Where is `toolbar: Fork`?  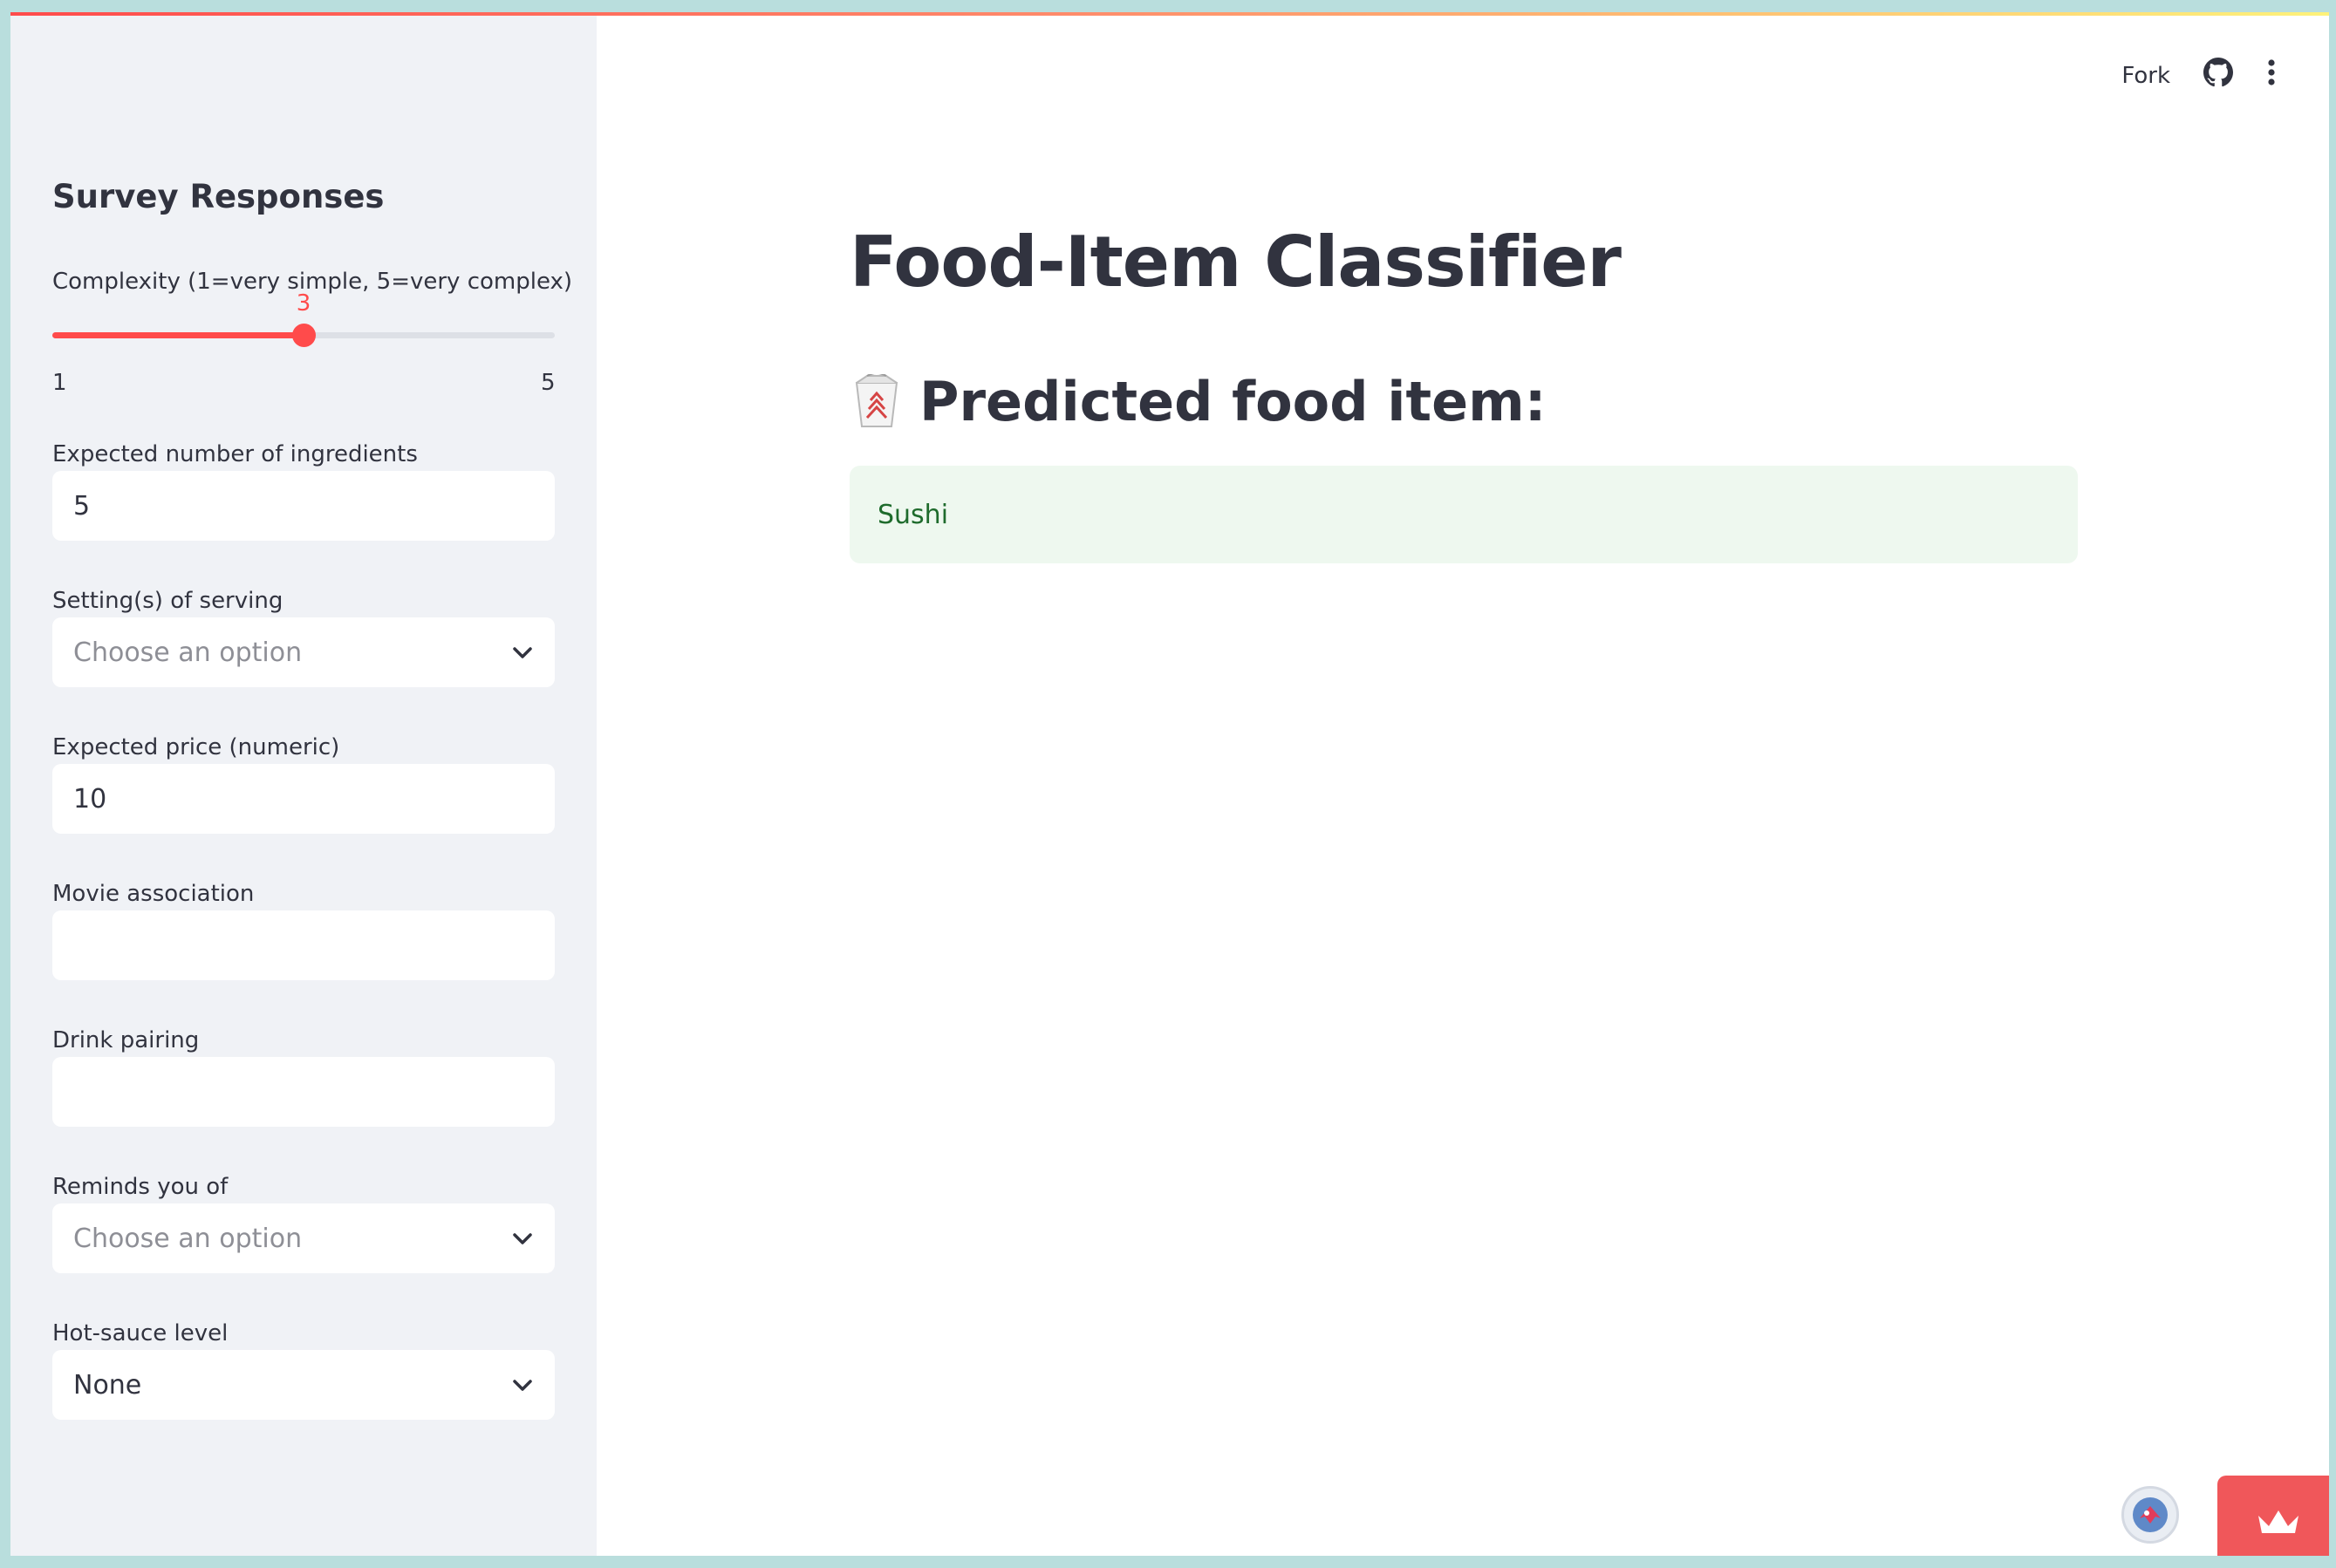
toolbar: Fork is located at coordinates (2199, 75).